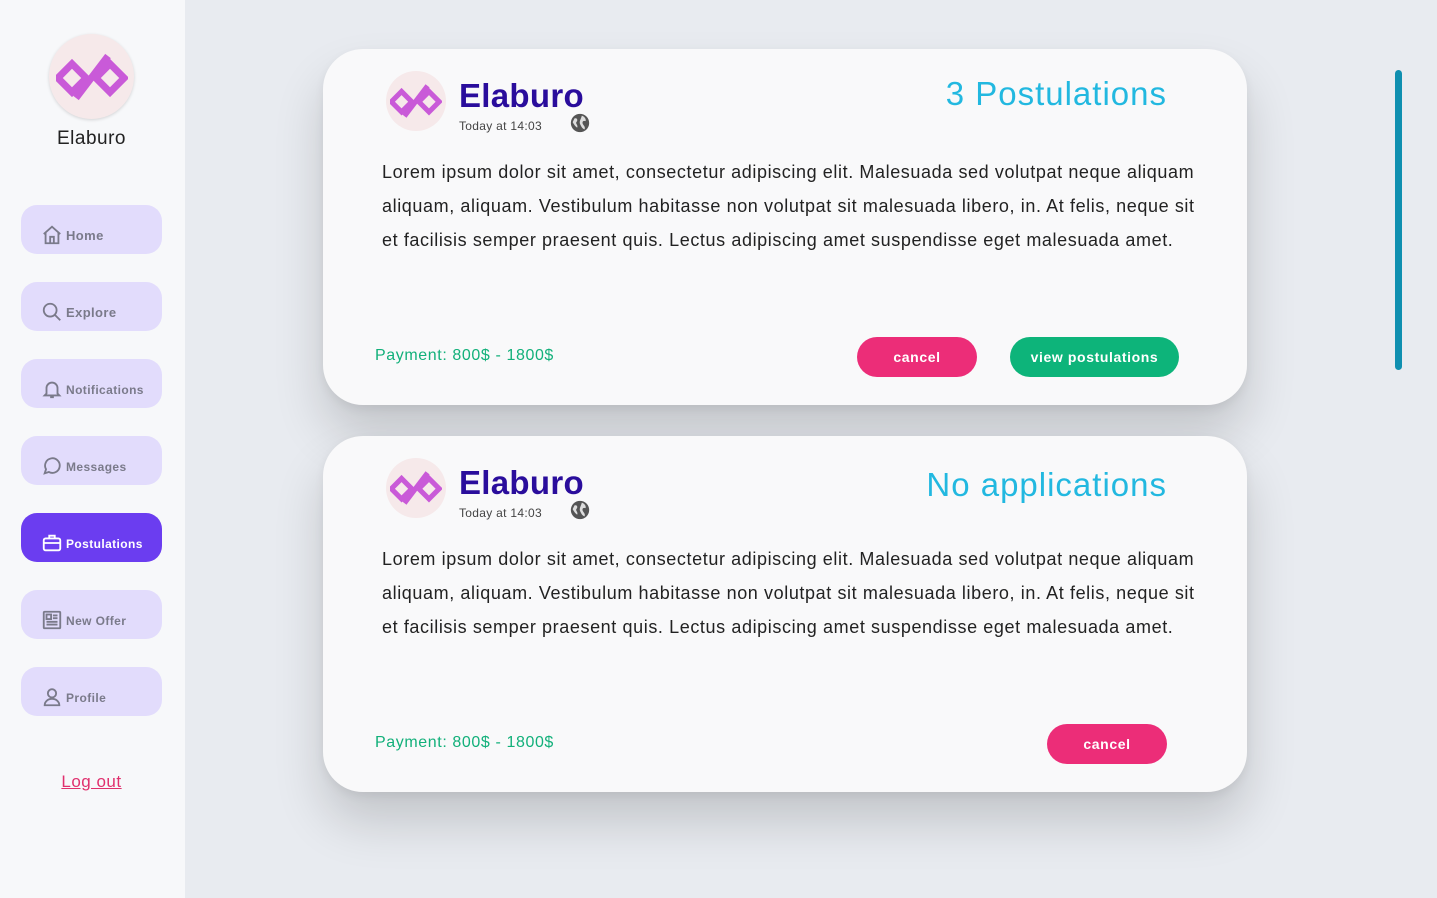  Describe the element at coordinates (104, 544) in the screenshot. I see `nav-postulations-label: Postulations` at that location.